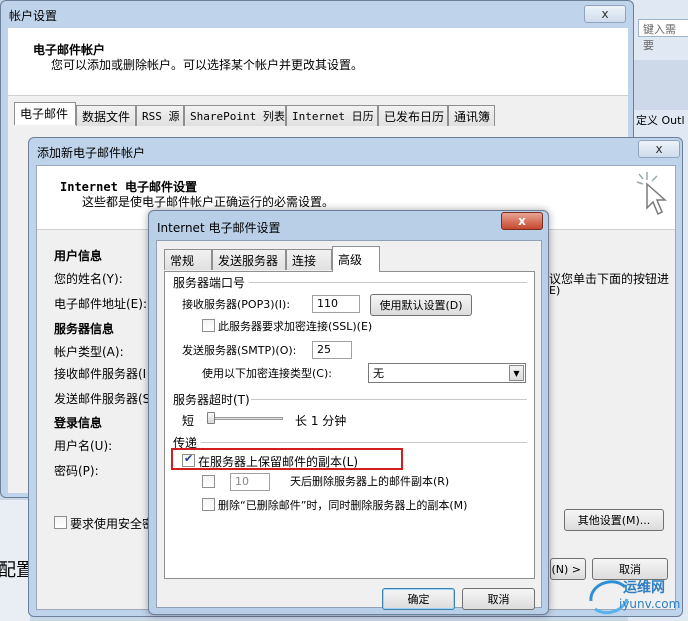  Describe the element at coordinates (239, 350) in the screenshot. I see `outgoing-port-label: 发送服务器(SMTP)(O):` at that location.